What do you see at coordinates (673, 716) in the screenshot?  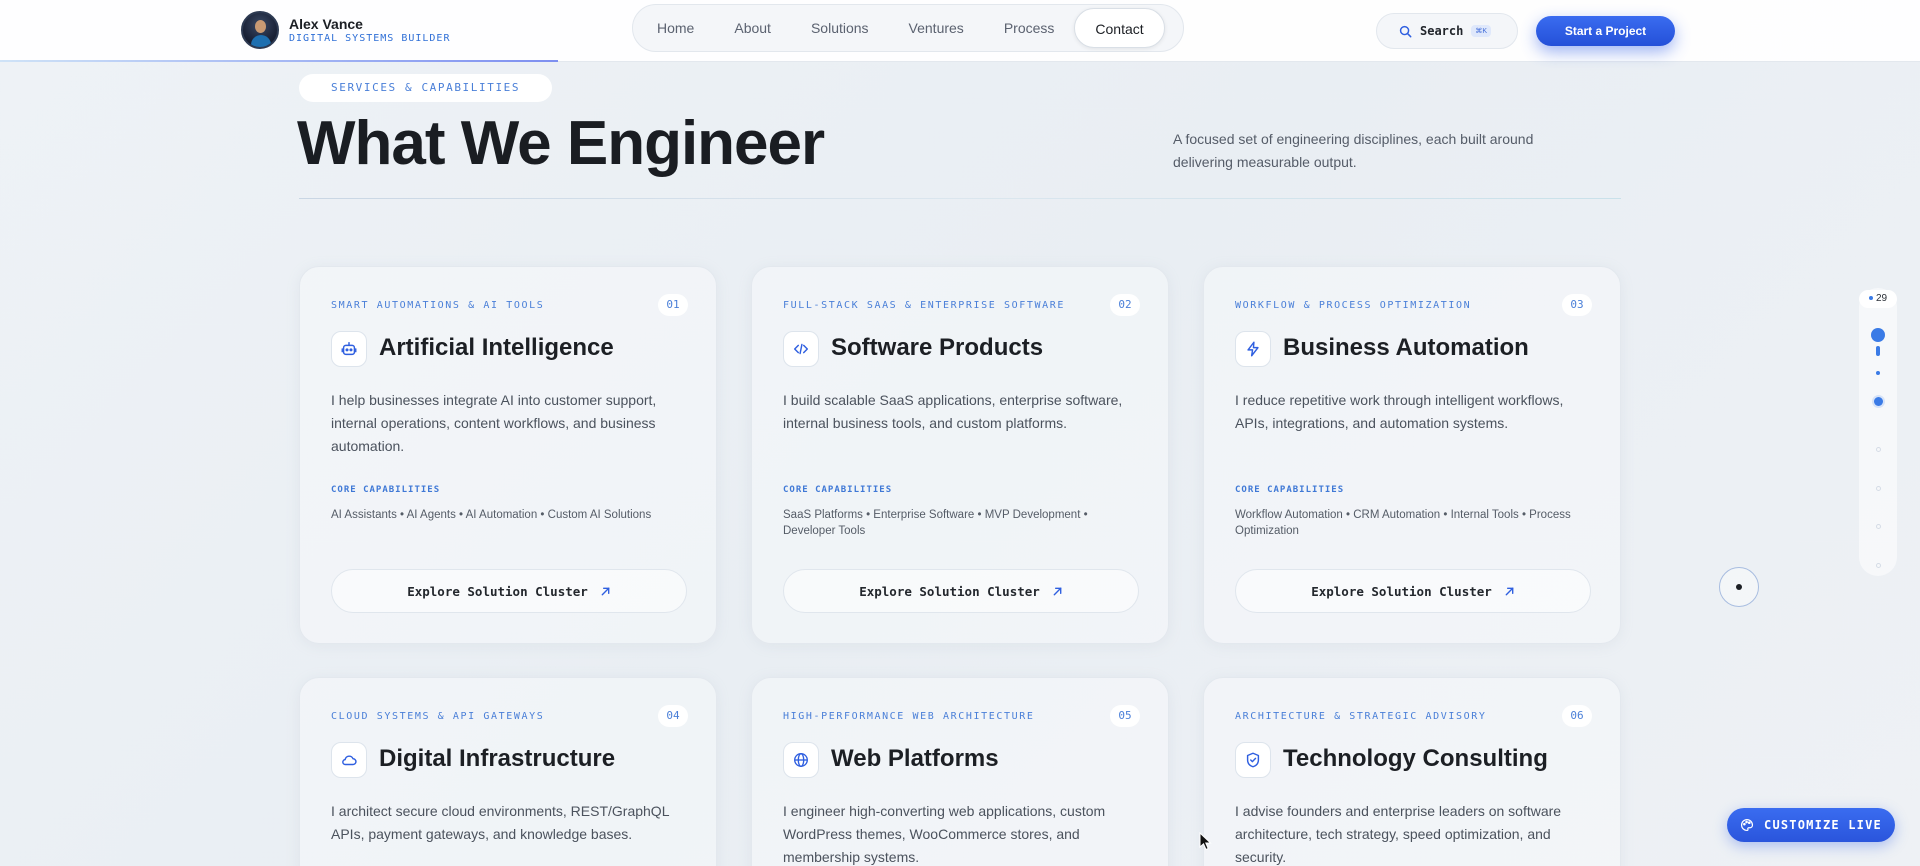 I see `card-number: 04` at bounding box center [673, 716].